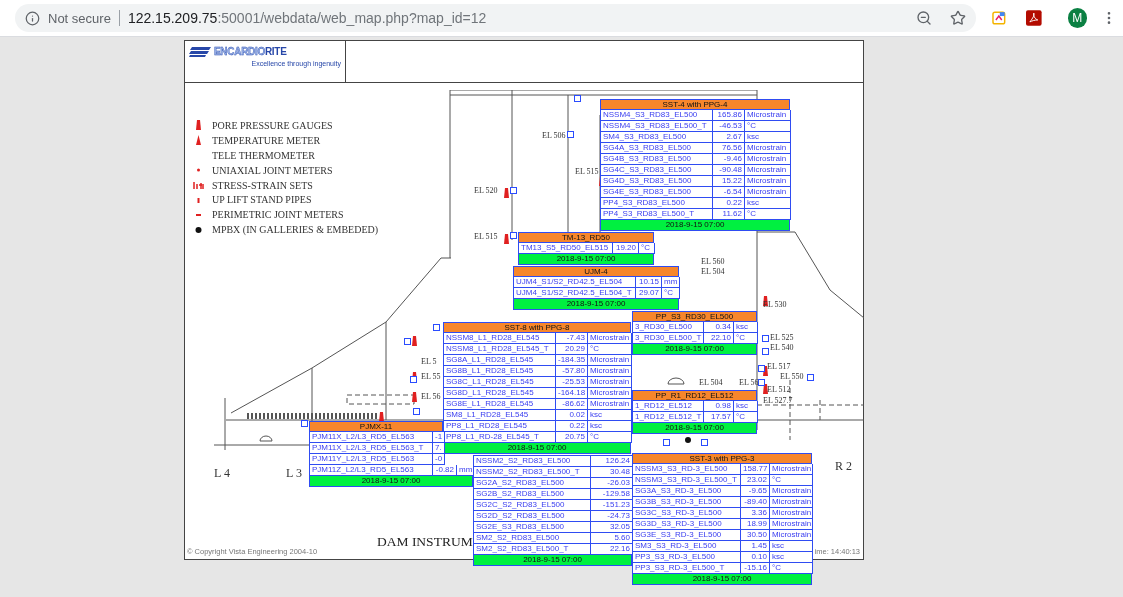  What do you see at coordinates (586, 237) in the screenshot?
I see `popup-title: TM-13_RD50` at bounding box center [586, 237].